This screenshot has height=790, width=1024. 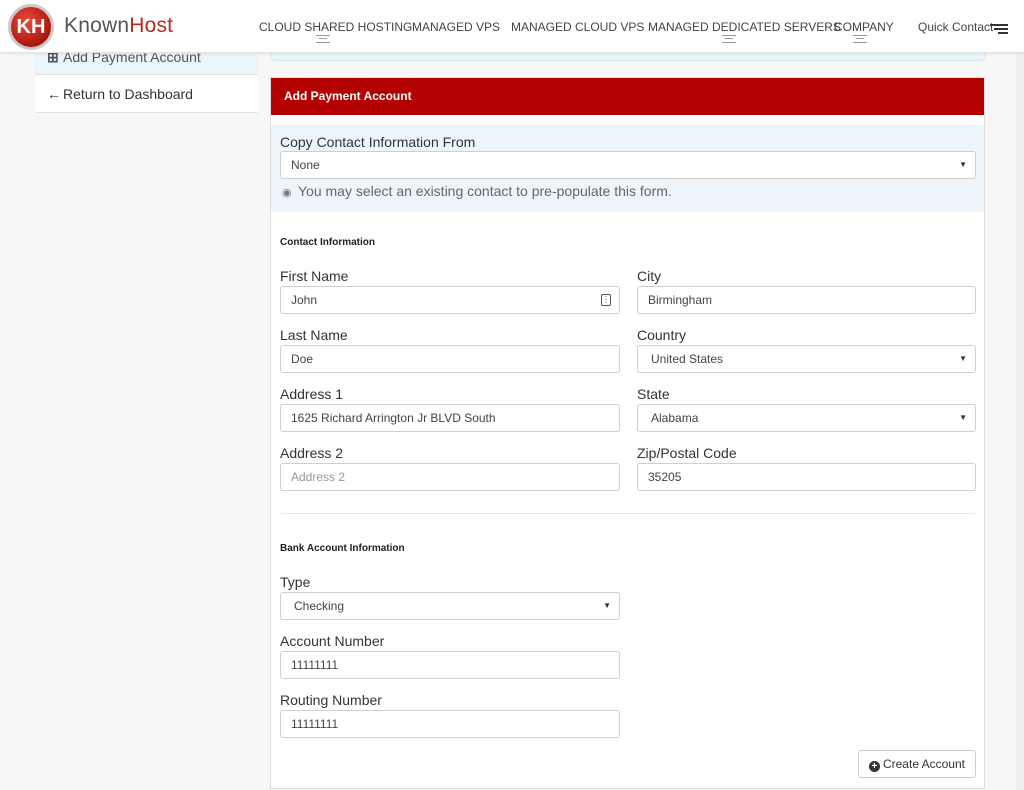 What do you see at coordinates (806, 477) in the screenshot?
I see `zip-input: 35205` at bounding box center [806, 477].